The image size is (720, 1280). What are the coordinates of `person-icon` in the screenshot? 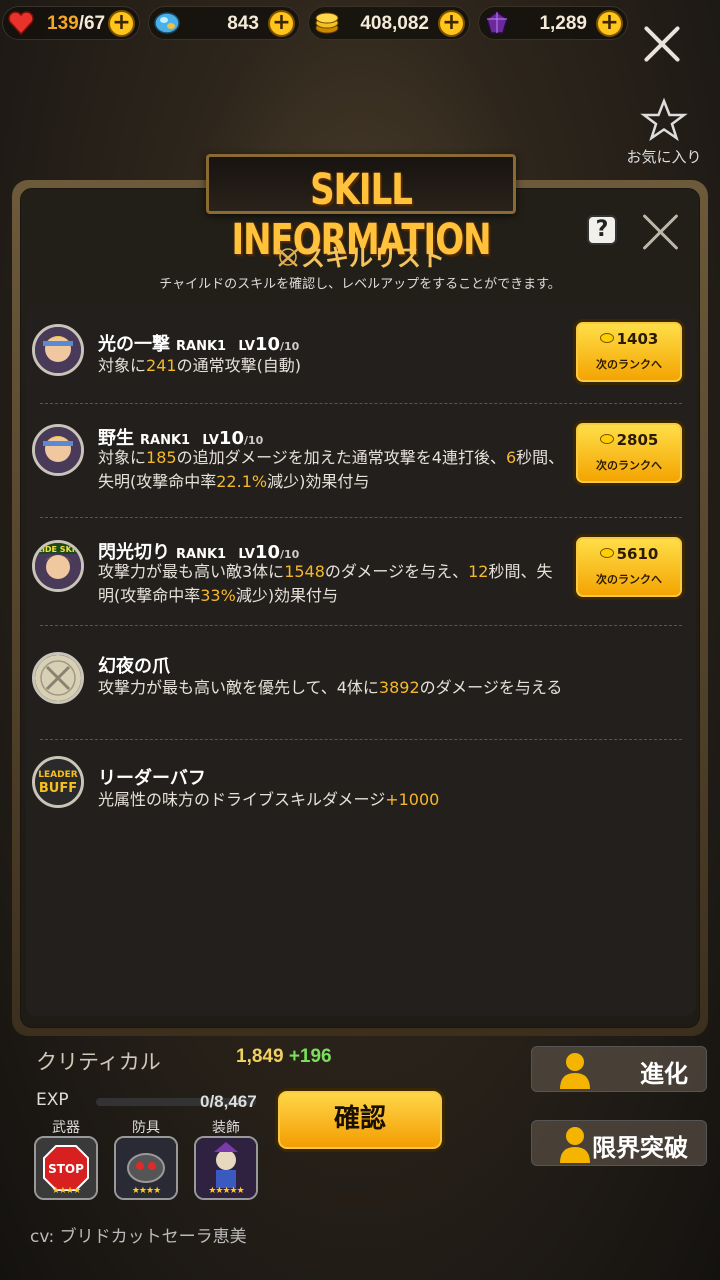 It's located at (575, 1071).